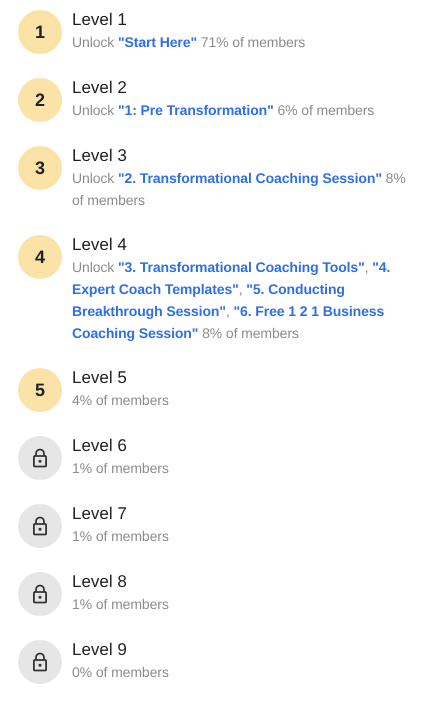  Describe the element at coordinates (100, 88) in the screenshot. I see `level-title: Level 2` at that location.